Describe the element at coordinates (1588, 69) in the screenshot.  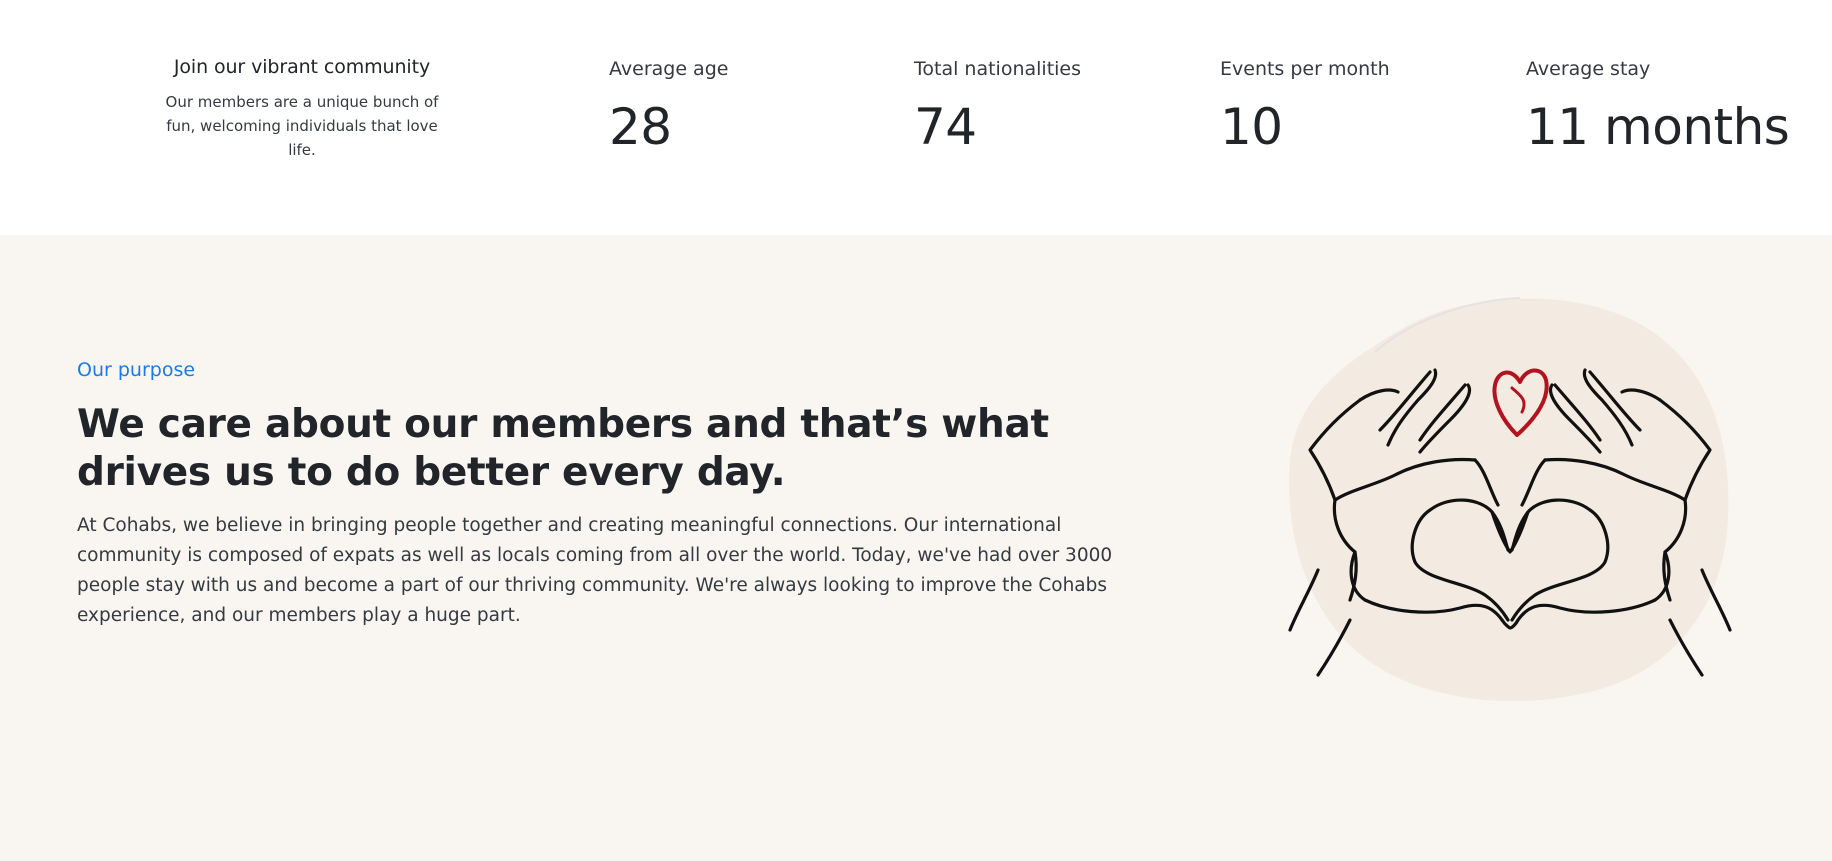
I see `stat-label: Average stay` at that location.